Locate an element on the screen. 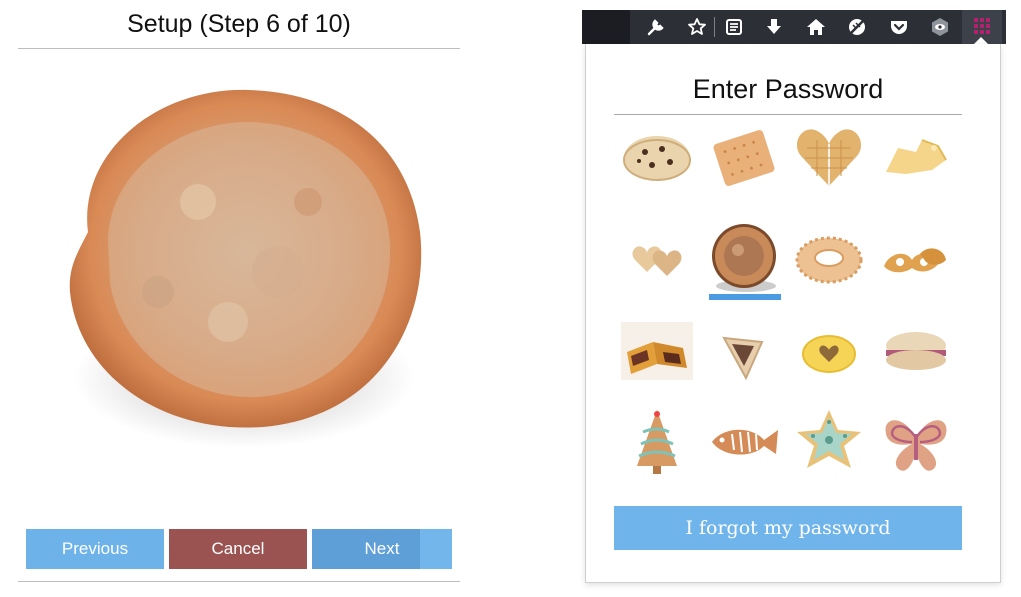 This screenshot has height=597, width=1021. forgot-password-button: I forgot my password is located at coordinates (788, 528).